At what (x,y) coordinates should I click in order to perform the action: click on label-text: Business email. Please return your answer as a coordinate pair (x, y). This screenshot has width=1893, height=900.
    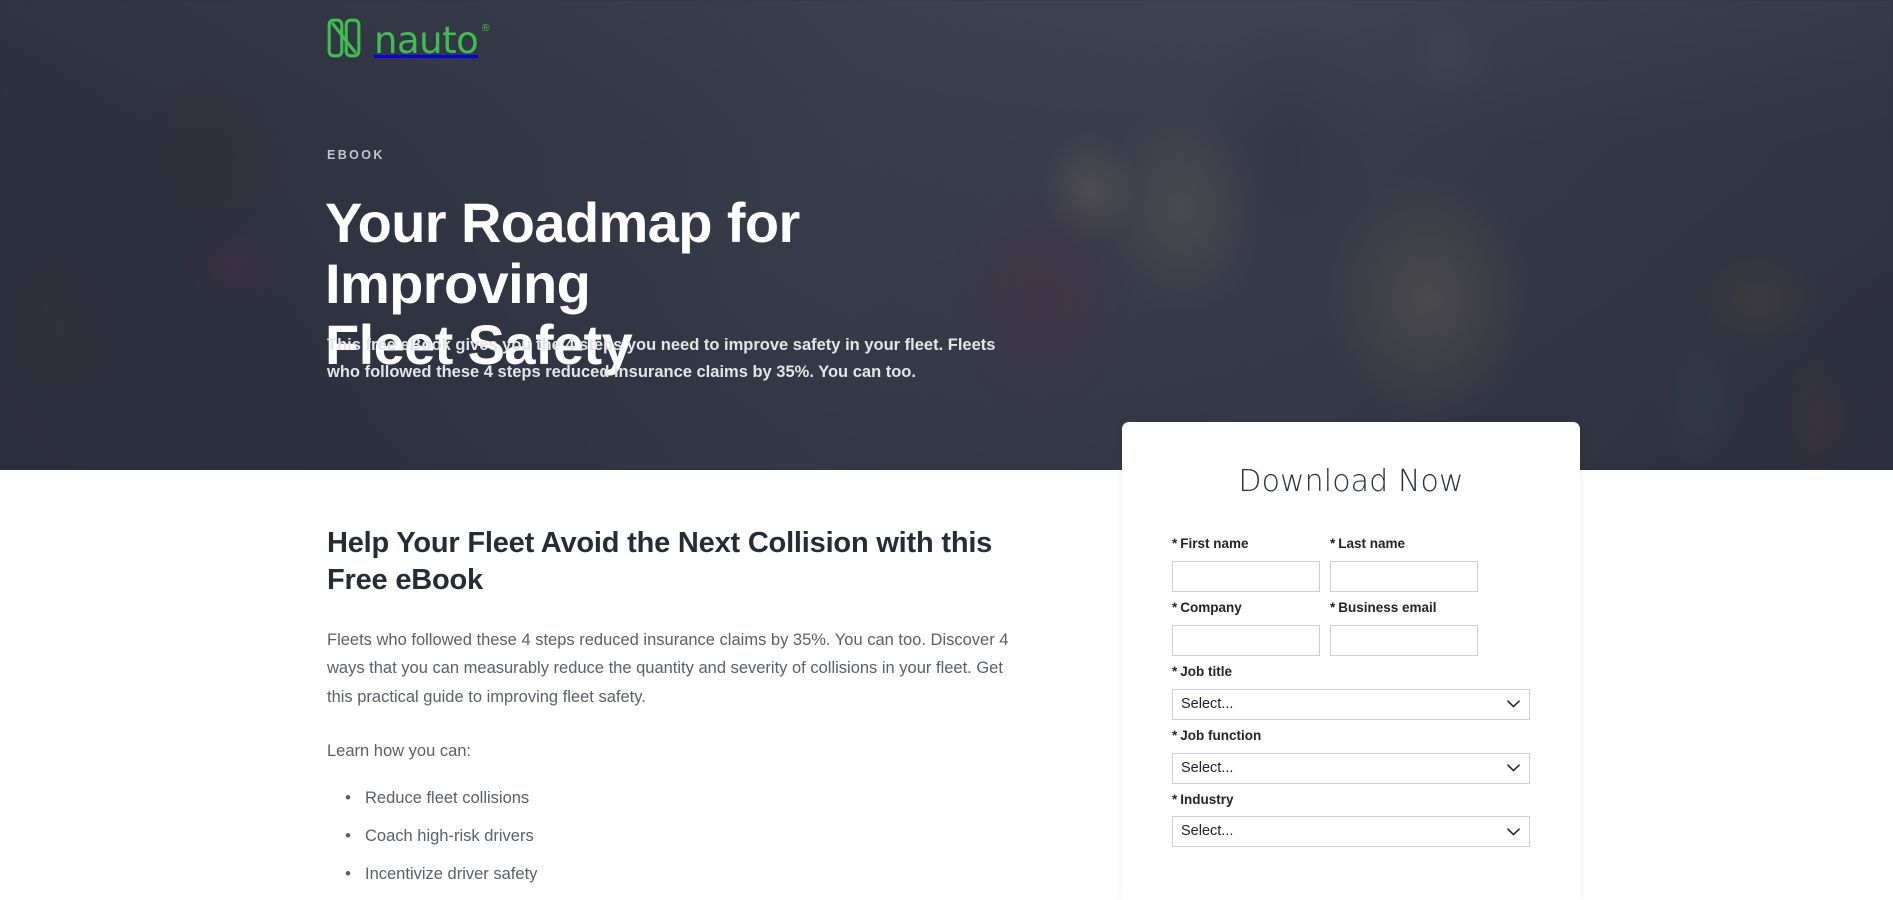
    Looking at the image, I should click on (1387, 607).